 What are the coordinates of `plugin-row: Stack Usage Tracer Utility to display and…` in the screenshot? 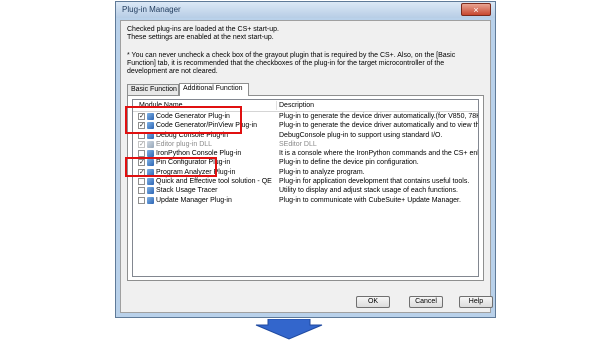 It's located at (305, 190).